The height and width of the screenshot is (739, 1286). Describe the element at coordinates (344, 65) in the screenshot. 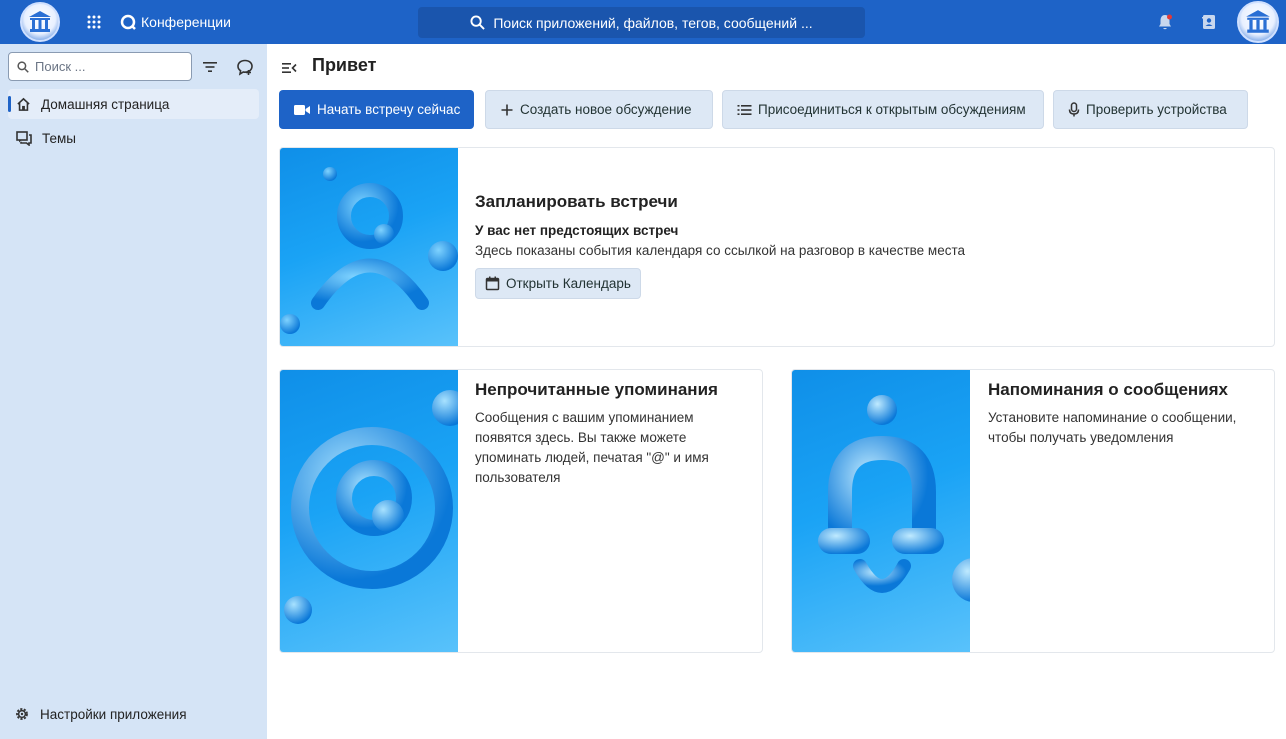

I see `page-title: Привет` at that location.